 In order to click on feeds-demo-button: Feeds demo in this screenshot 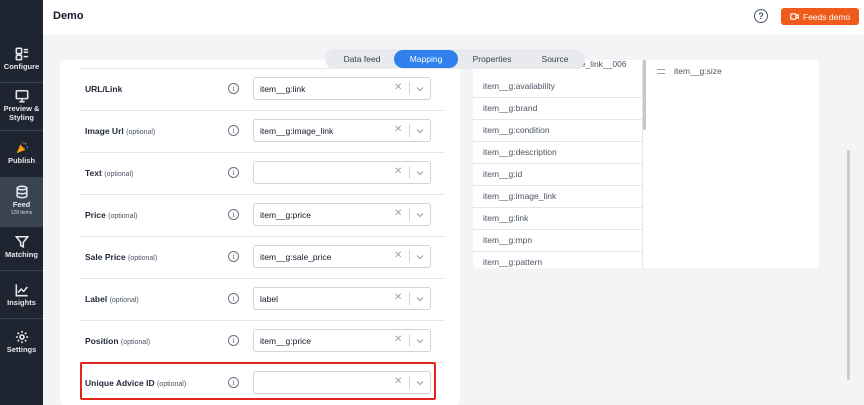, I will do `click(820, 16)`.